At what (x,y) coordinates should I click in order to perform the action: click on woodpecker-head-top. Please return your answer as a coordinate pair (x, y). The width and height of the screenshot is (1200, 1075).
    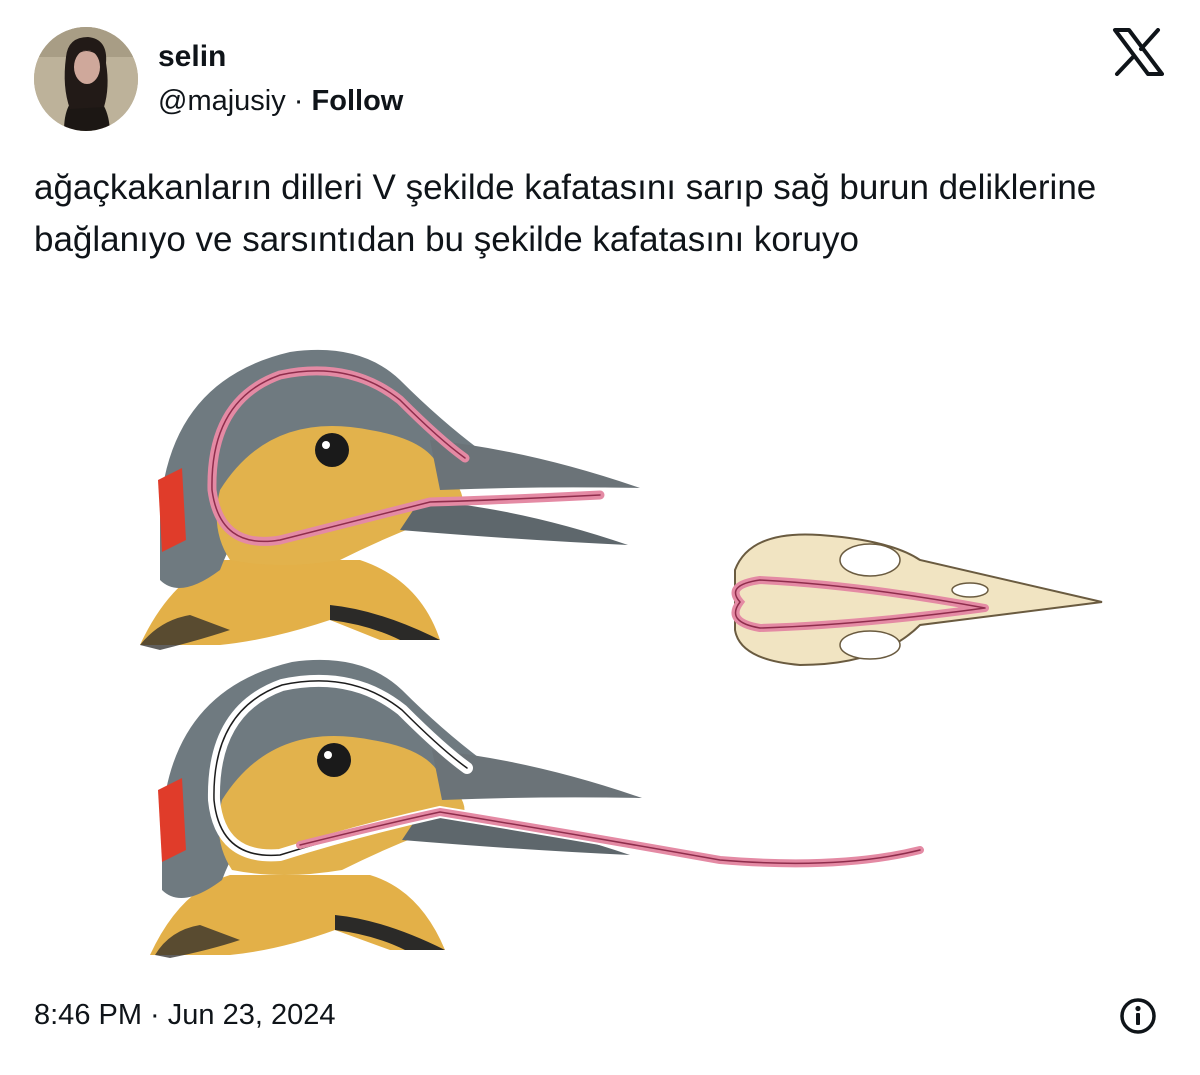
    Looking at the image, I should click on (390, 499).